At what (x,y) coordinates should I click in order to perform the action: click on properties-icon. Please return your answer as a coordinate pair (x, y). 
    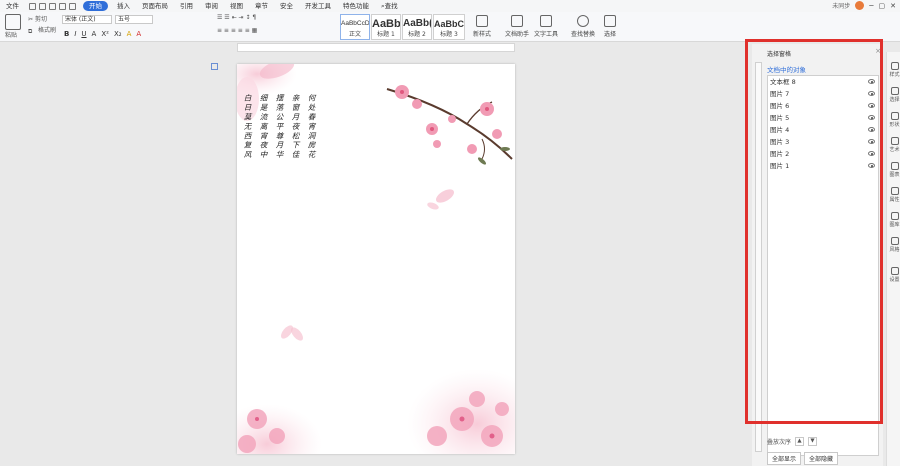
    Looking at the image, I should click on (894, 191).